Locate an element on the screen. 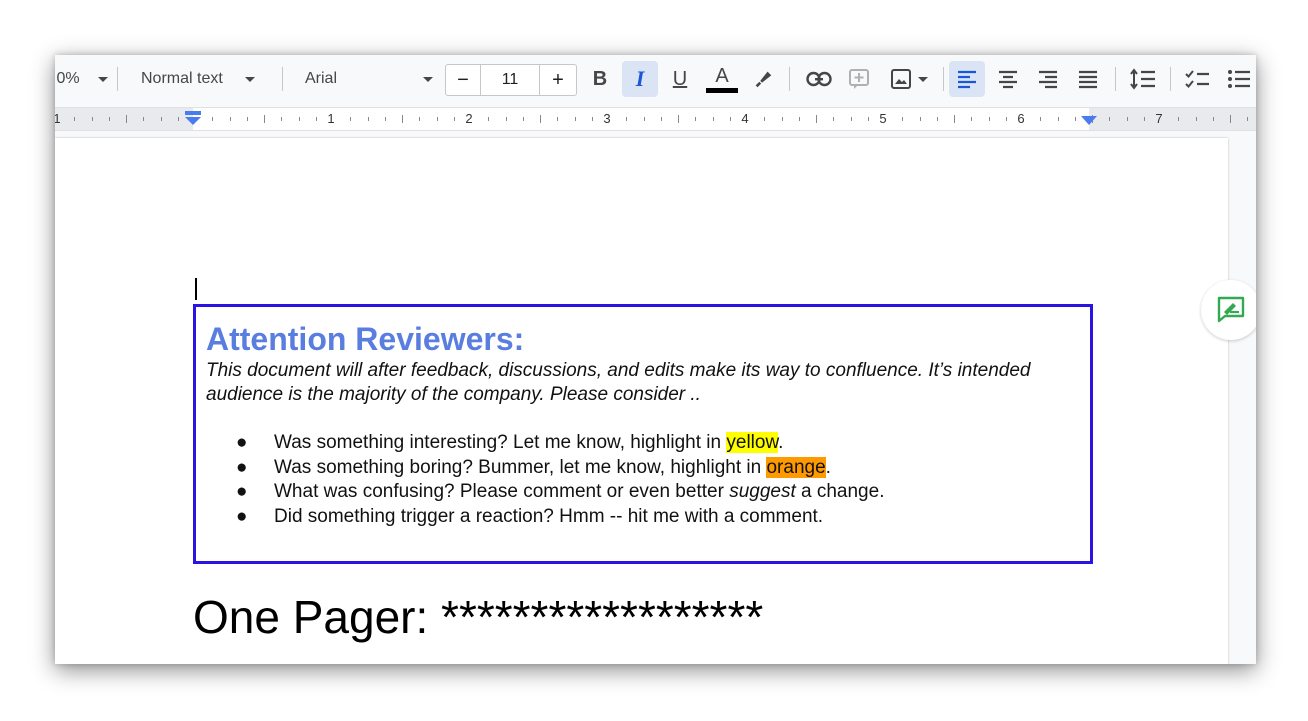 The height and width of the screenshot is (721, 1308). ruler-number: 4 is located at coordinates (745, 118).